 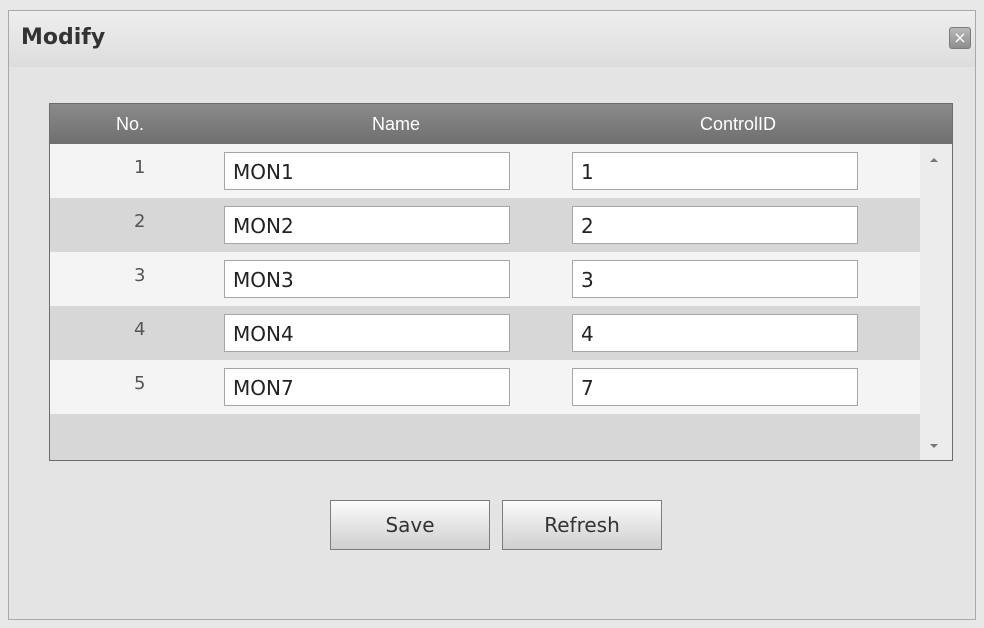 What do you see at coordinates (367, 333) in the screenshot?
I see `name-input: MON4` at bounding box center [367, 333].